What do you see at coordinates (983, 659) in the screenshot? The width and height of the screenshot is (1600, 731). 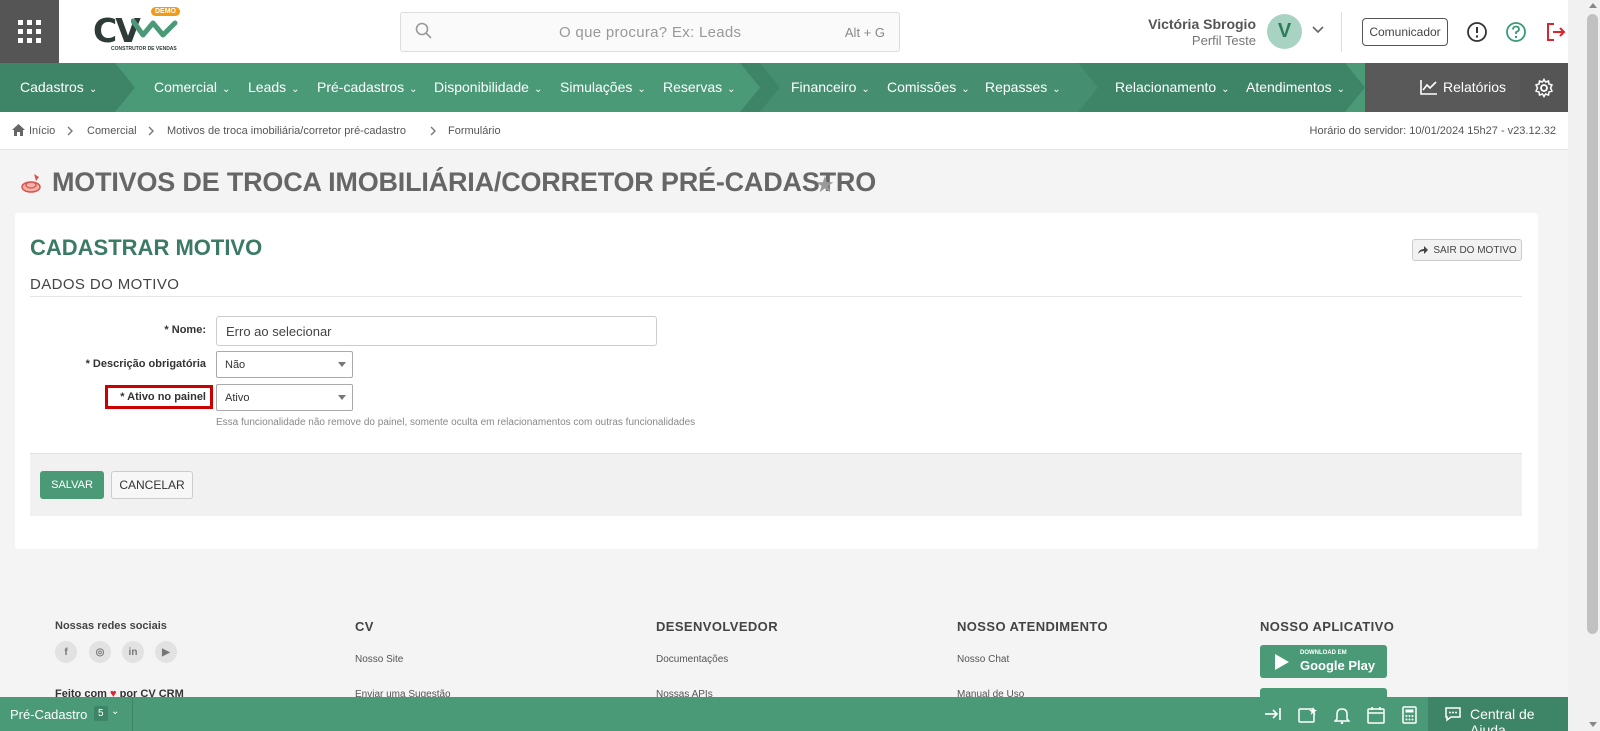 I see `footer-link-chat: Nosso Chat` at bounding box center [983, 659].